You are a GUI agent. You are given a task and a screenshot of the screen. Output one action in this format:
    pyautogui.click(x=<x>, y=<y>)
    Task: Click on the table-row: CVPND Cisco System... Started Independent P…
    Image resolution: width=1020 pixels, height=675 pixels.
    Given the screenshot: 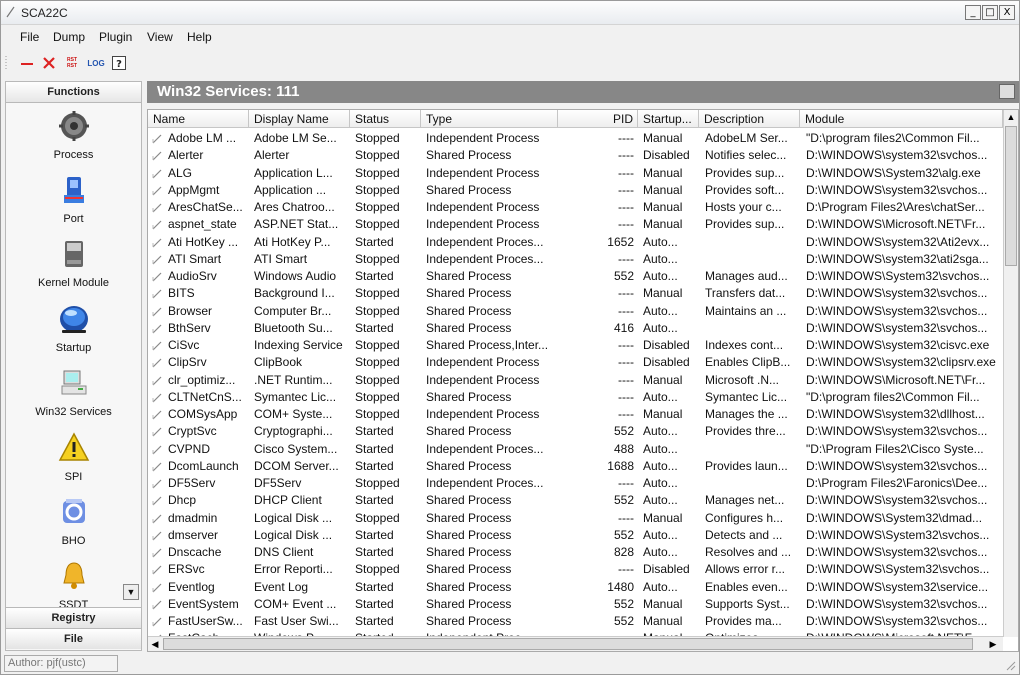 What is the action you would take?
    pyautogui.click(x=575, y=449)
    